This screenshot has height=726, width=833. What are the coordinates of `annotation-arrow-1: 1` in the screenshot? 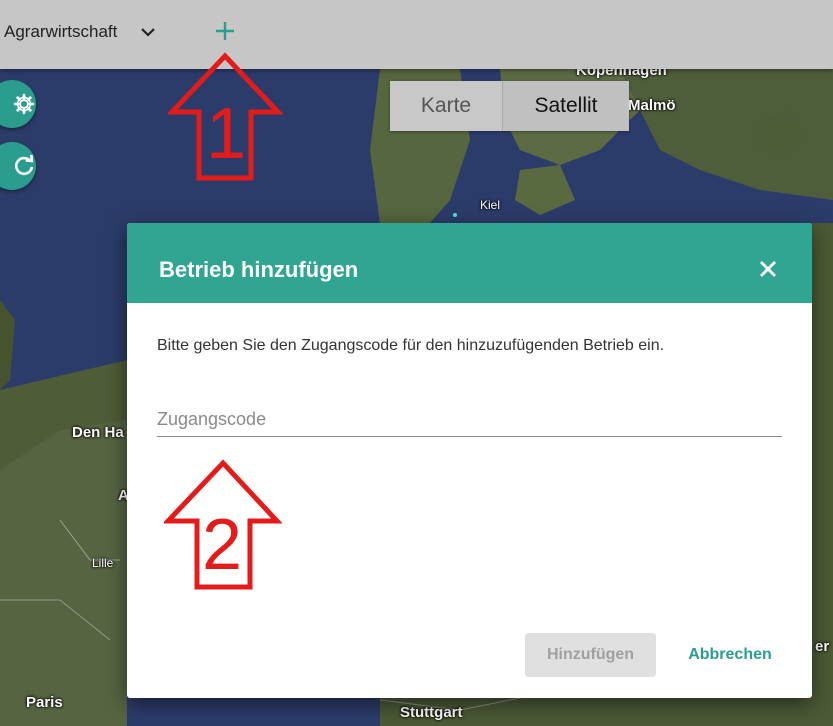 It's located at (225, 117).